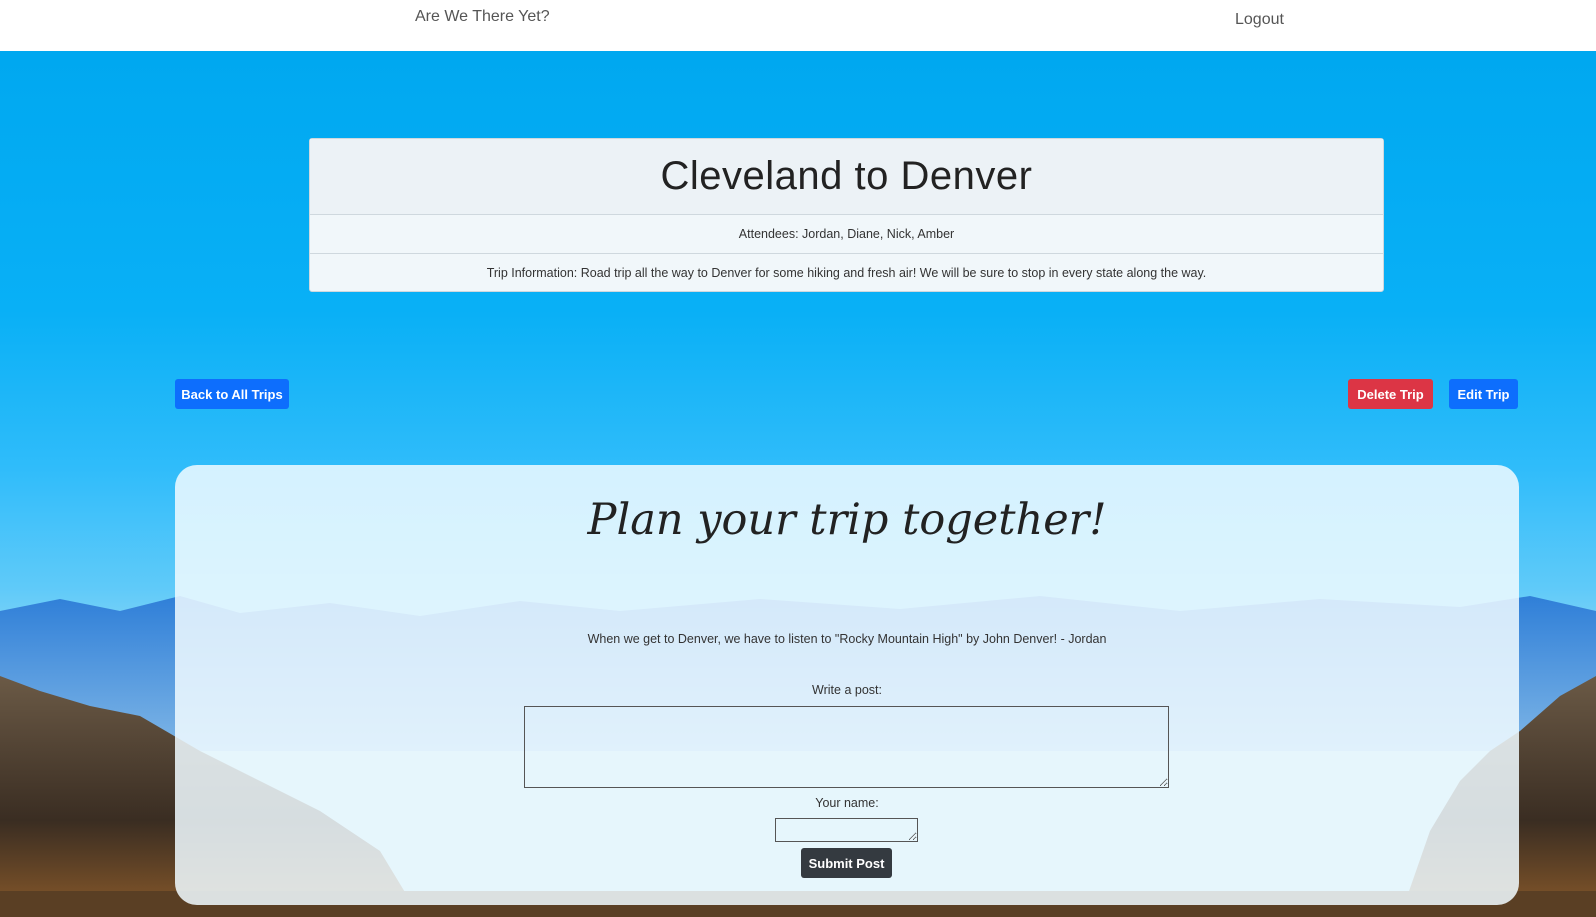 This screenshot has height=917, width=1596. What do you see at coordinates (846, 863) in the screenshot?
I see `submit-post-button: Submit Post` at bounding box center [846, 863].